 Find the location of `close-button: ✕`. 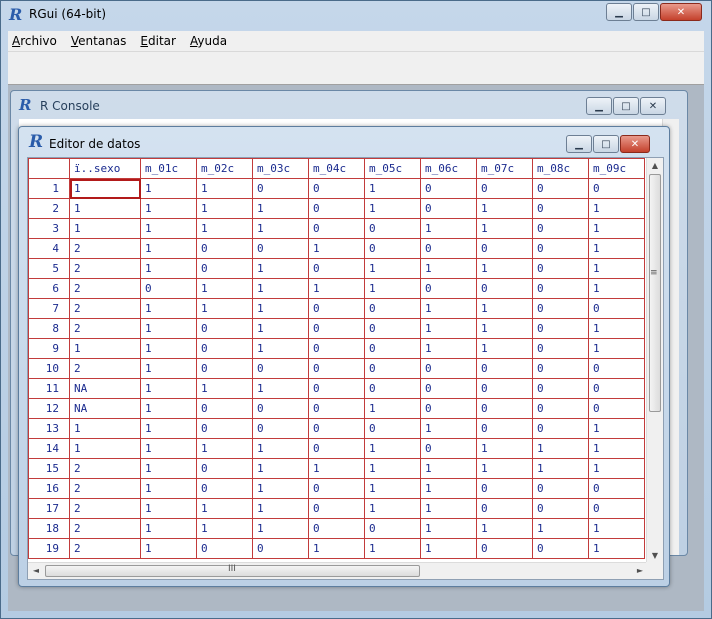

close-button: ✕ is located at coordinates (681, 12).